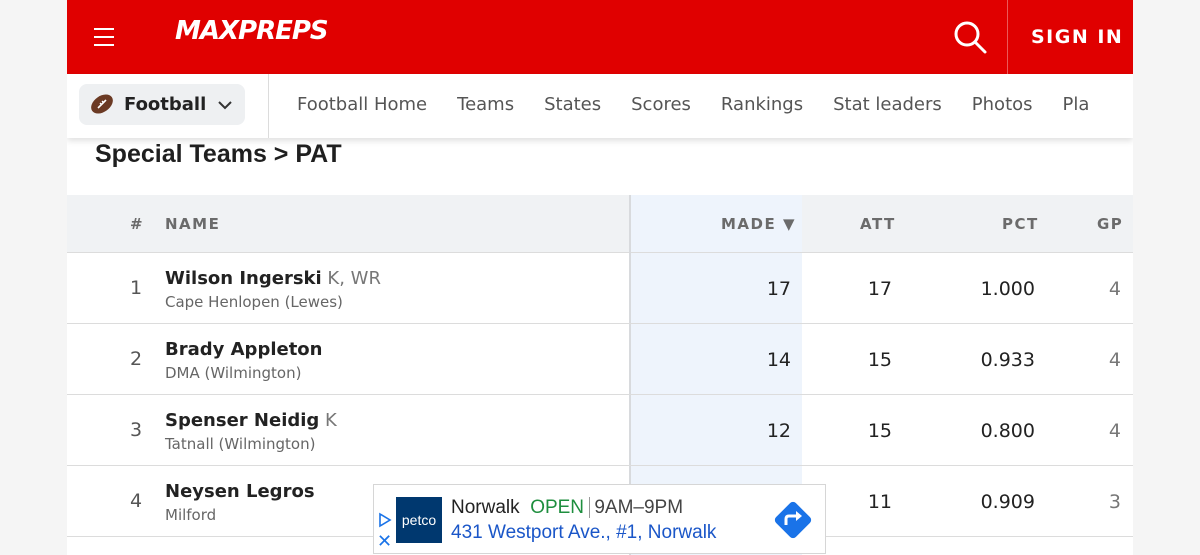 This screenshot has width=1200, height=555. Describe the element at coordinates (485, 507) in the screenshot. I see `ad-store-name: Norwalk` at that location.